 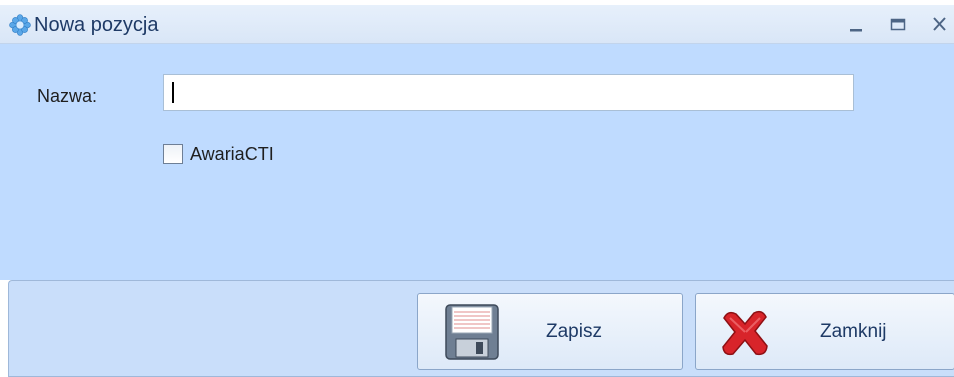 I want to click on close-icon, so click(x=941, y=24).